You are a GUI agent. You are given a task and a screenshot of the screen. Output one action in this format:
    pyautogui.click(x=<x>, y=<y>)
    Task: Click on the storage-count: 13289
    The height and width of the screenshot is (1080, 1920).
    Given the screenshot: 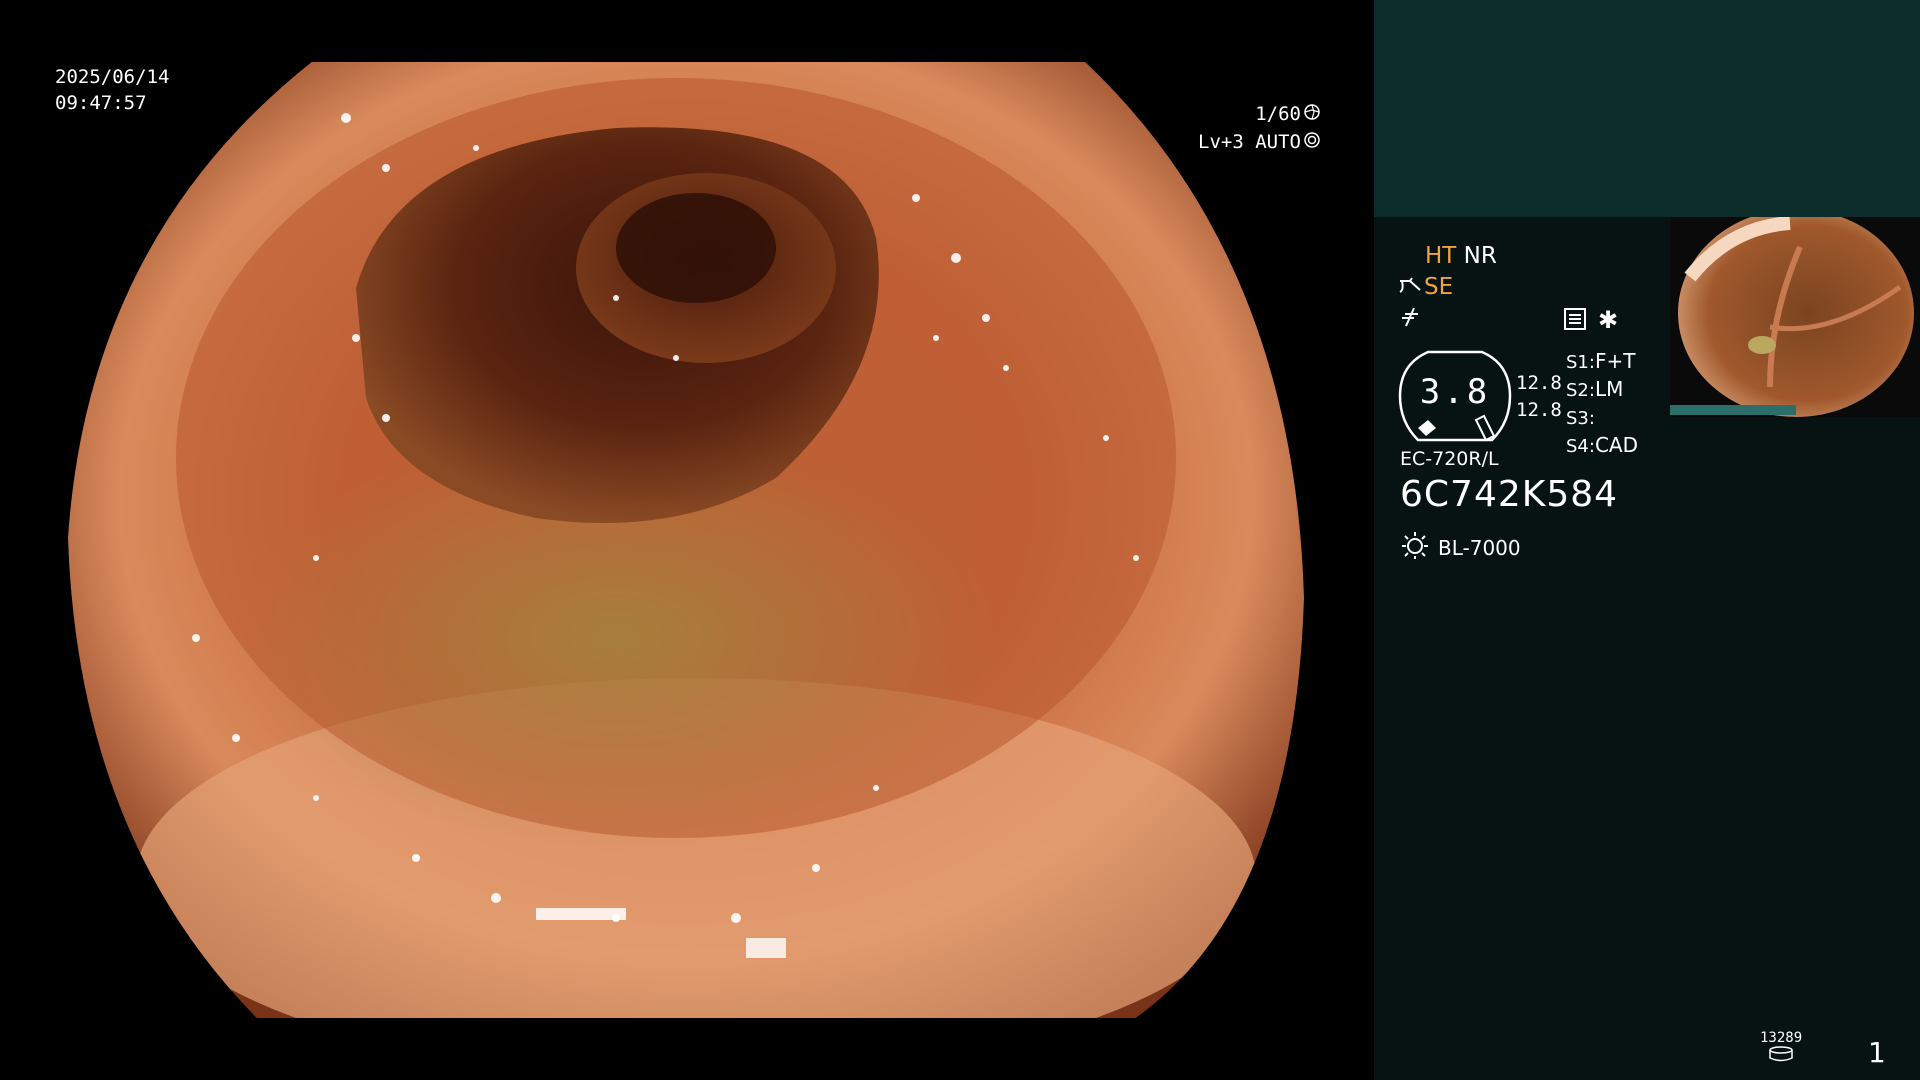 What is the action you would take?
    pyautogui.click(x=1781, y=1038)
    